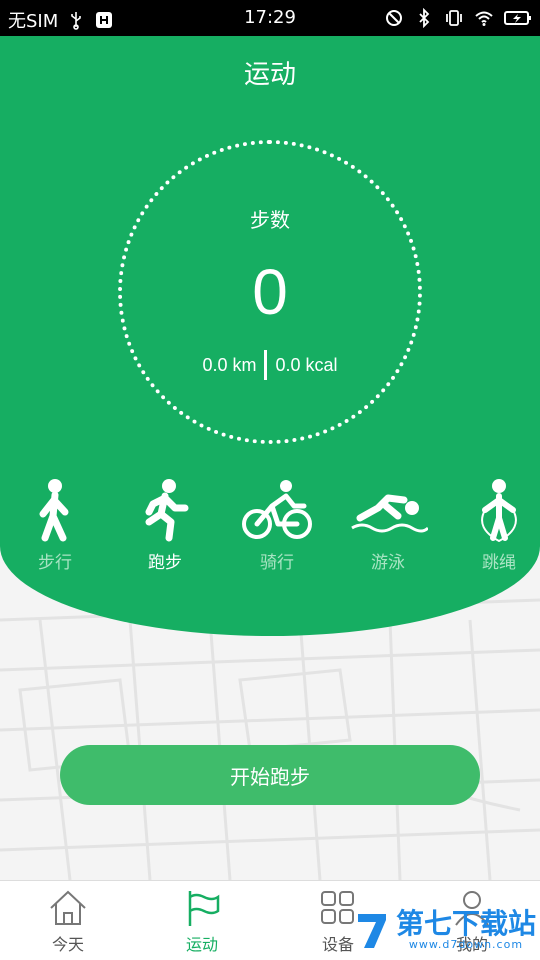 This screenshot has width=540, height=960. Describe the element at coordinates (201, 944) in the screenshot. I see `tab-sport-label: 运动` at that location.